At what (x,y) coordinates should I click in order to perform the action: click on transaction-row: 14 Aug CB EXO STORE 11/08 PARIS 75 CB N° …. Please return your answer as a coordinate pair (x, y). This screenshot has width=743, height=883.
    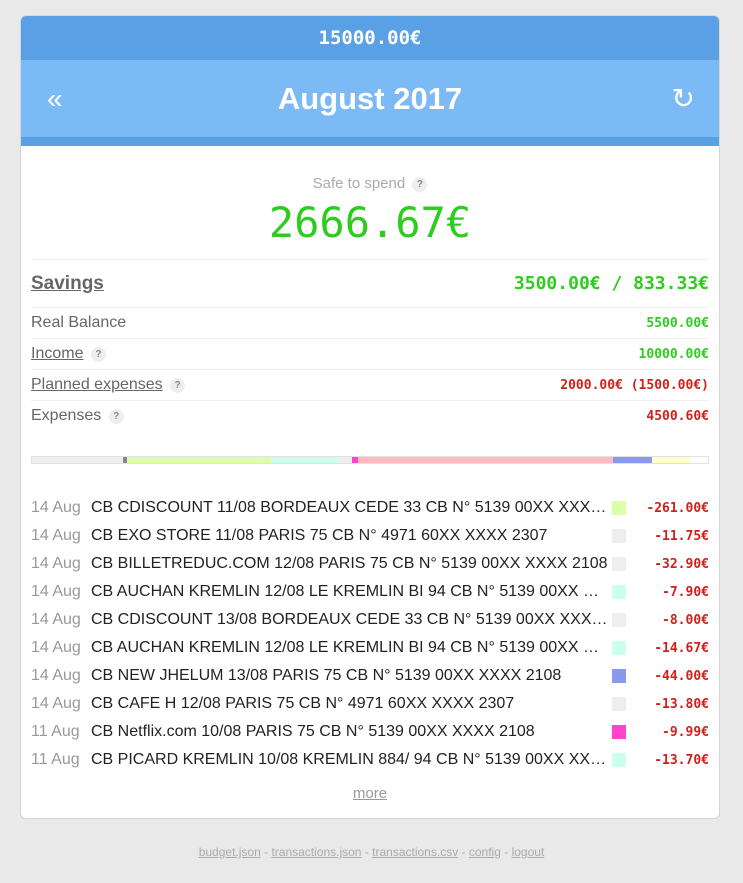
    Looking at the image, I should click on (370, 536).